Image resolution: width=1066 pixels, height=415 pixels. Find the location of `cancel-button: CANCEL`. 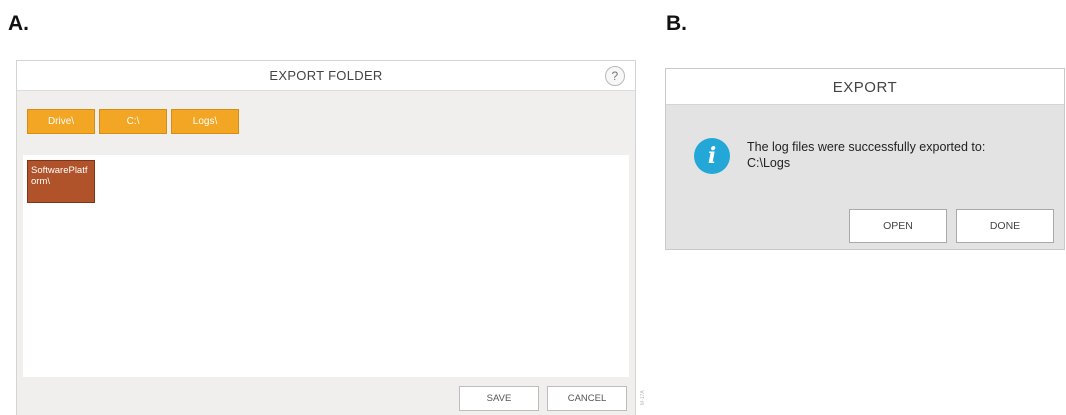

cancel-button: CANCEL is located at coordinates (587, 398).